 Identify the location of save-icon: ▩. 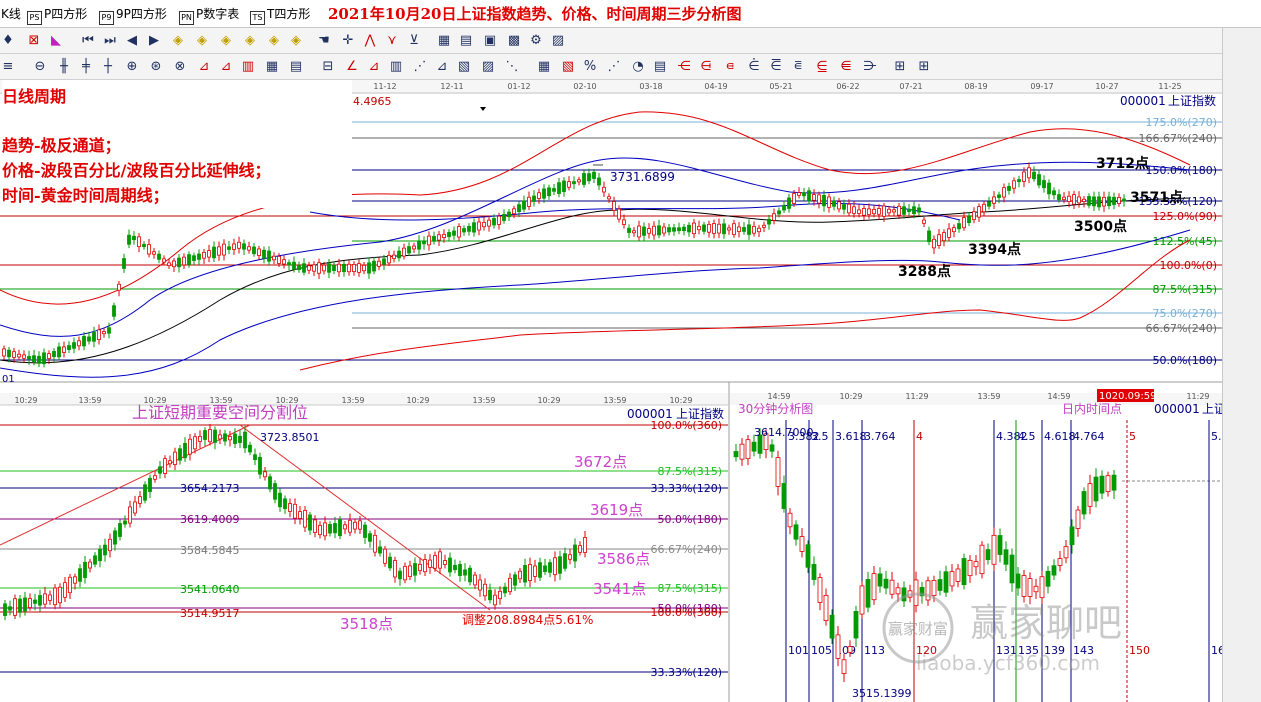
(514, 41).